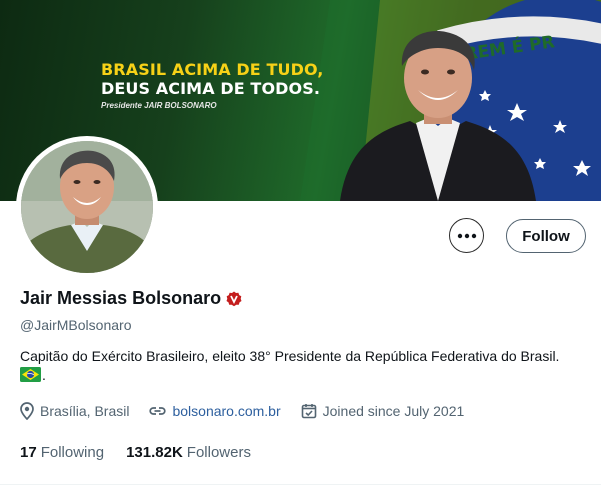  I want to click on bio-suffix: ., so click(44, 375).